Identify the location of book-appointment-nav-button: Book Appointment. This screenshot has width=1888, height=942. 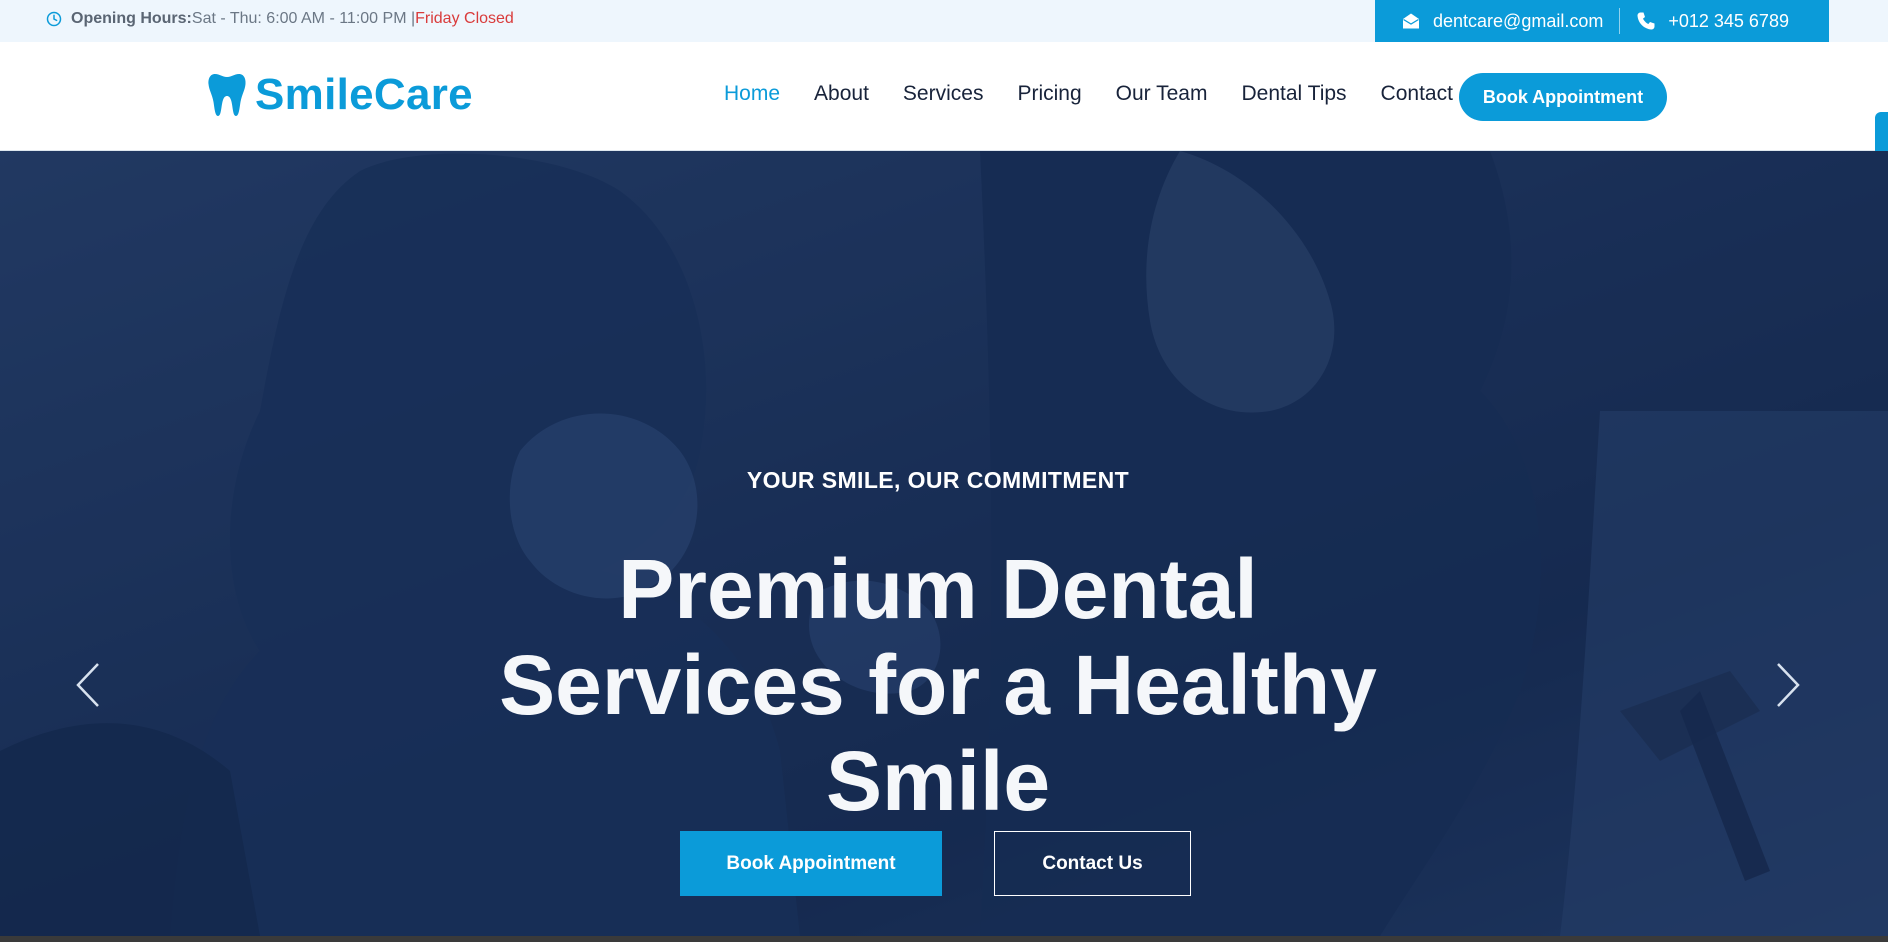
(1563, 97).